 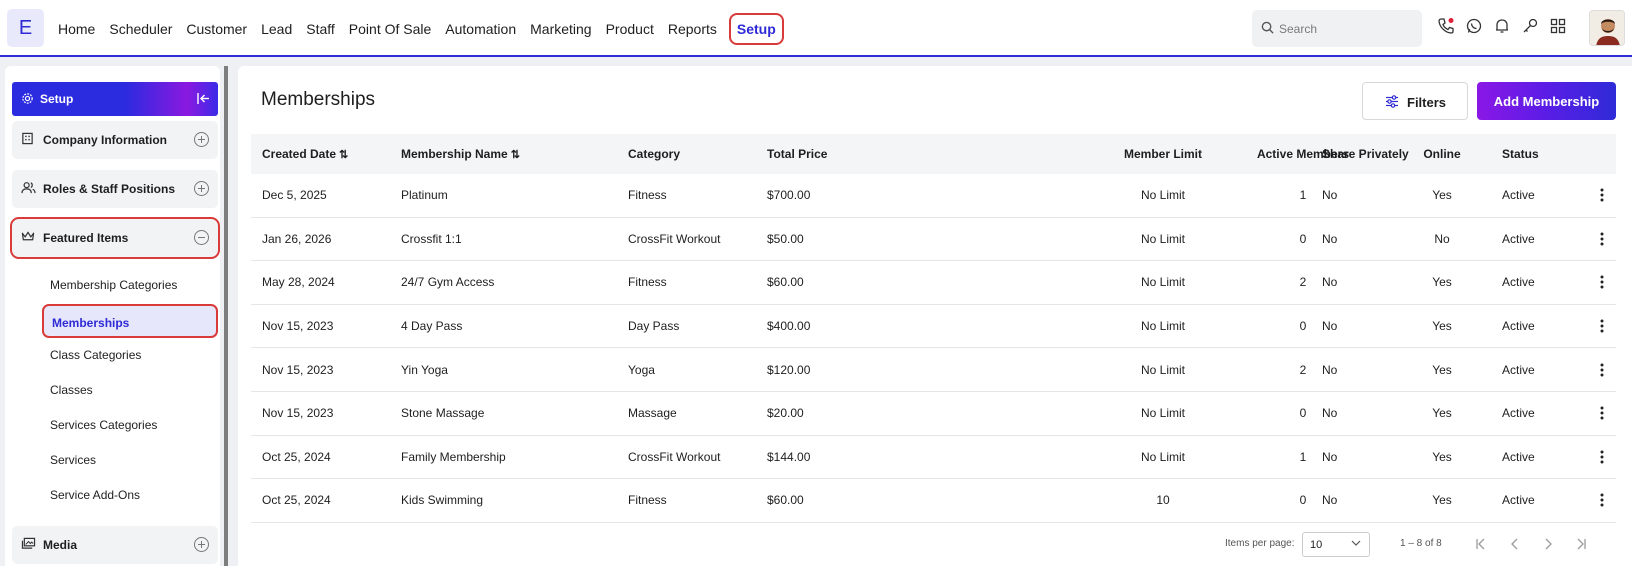 What do you see at coordinates (1558, 26) in the screenshot?
I see `grid-icon` at bounding box center [1558, 26].